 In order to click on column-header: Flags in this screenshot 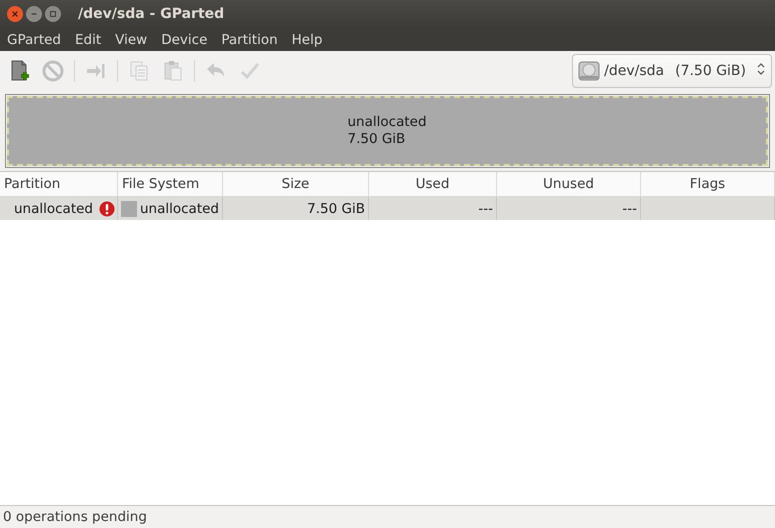, I will do `click(708, 184)`.